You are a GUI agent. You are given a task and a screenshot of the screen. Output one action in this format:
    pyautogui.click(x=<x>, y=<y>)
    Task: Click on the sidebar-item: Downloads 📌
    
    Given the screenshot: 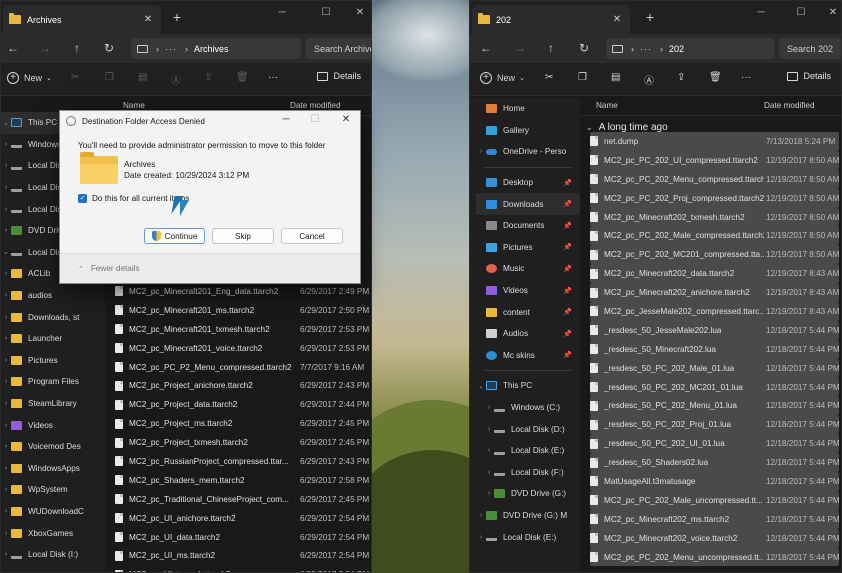 What is the action you would take?
    pyautogui.click(x=528, y=204)
    